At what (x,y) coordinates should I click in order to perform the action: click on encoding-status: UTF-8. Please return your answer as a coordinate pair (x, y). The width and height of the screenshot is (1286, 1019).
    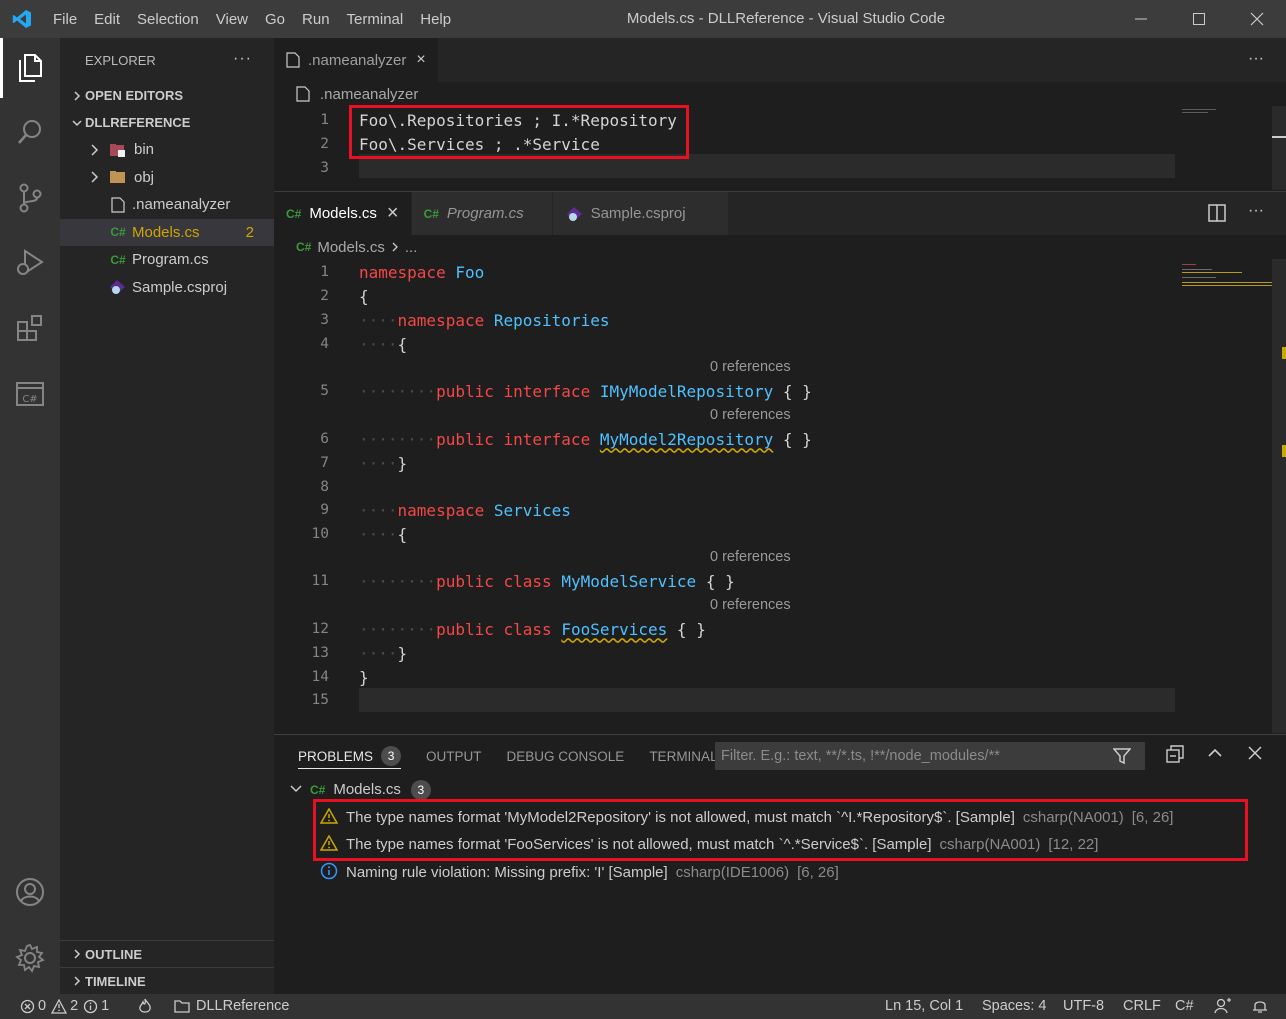
    Looking at the image, I should click on (1083, 1006).